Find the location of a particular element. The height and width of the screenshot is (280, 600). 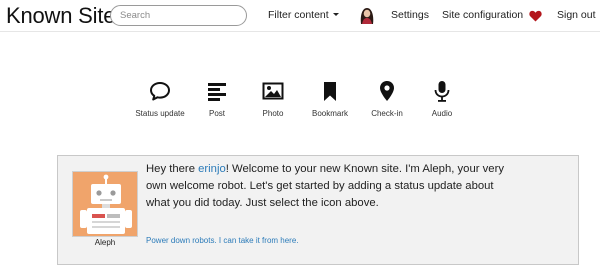

greeting-prefix: Hey there is located at coordinates (172, 169).